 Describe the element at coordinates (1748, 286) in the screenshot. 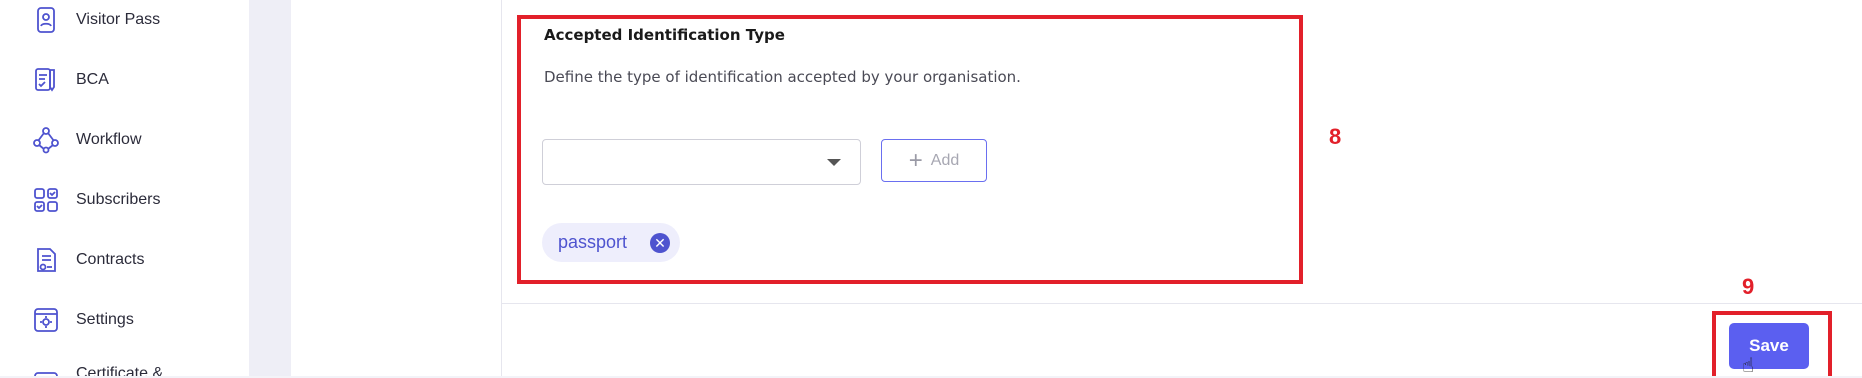

I see `annotation-label: 9` at that location.